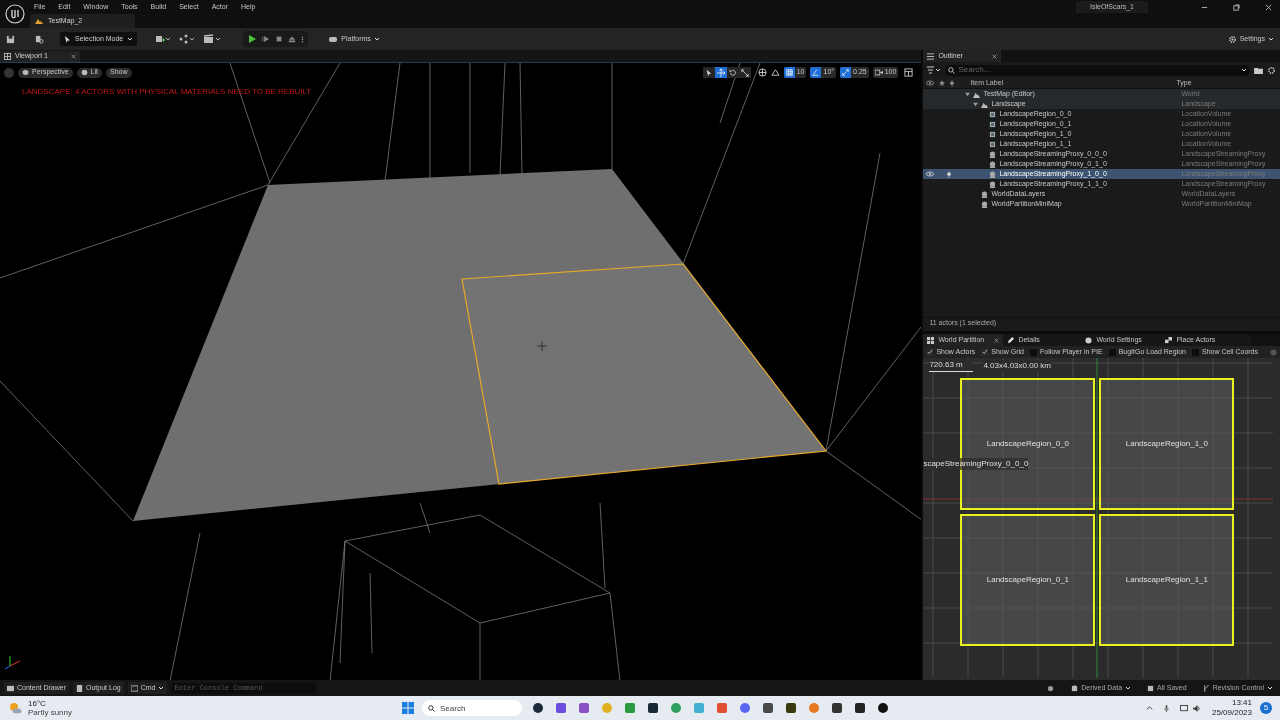  Describe the element at coordinates (1167, 580) in the screenshot. I see `region-cell: LandscapeRegion_1_1` at that location.